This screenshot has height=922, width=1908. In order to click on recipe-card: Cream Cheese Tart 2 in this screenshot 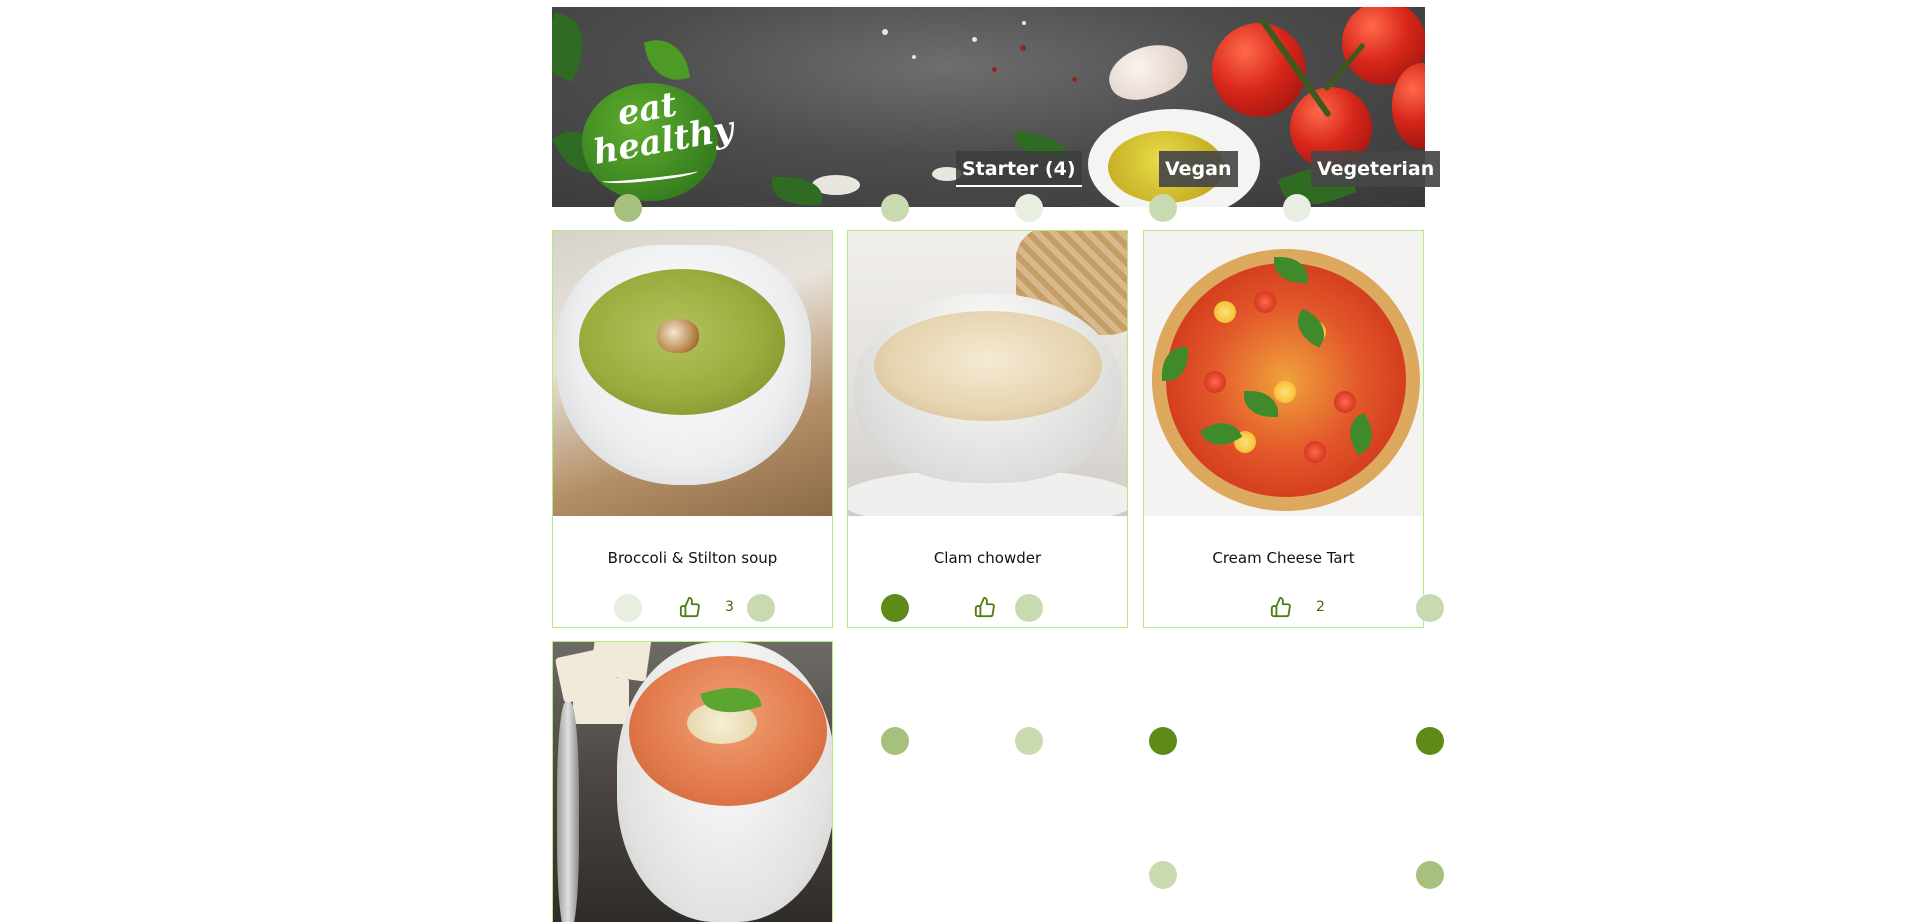, I will do `click(1283, 429)`.